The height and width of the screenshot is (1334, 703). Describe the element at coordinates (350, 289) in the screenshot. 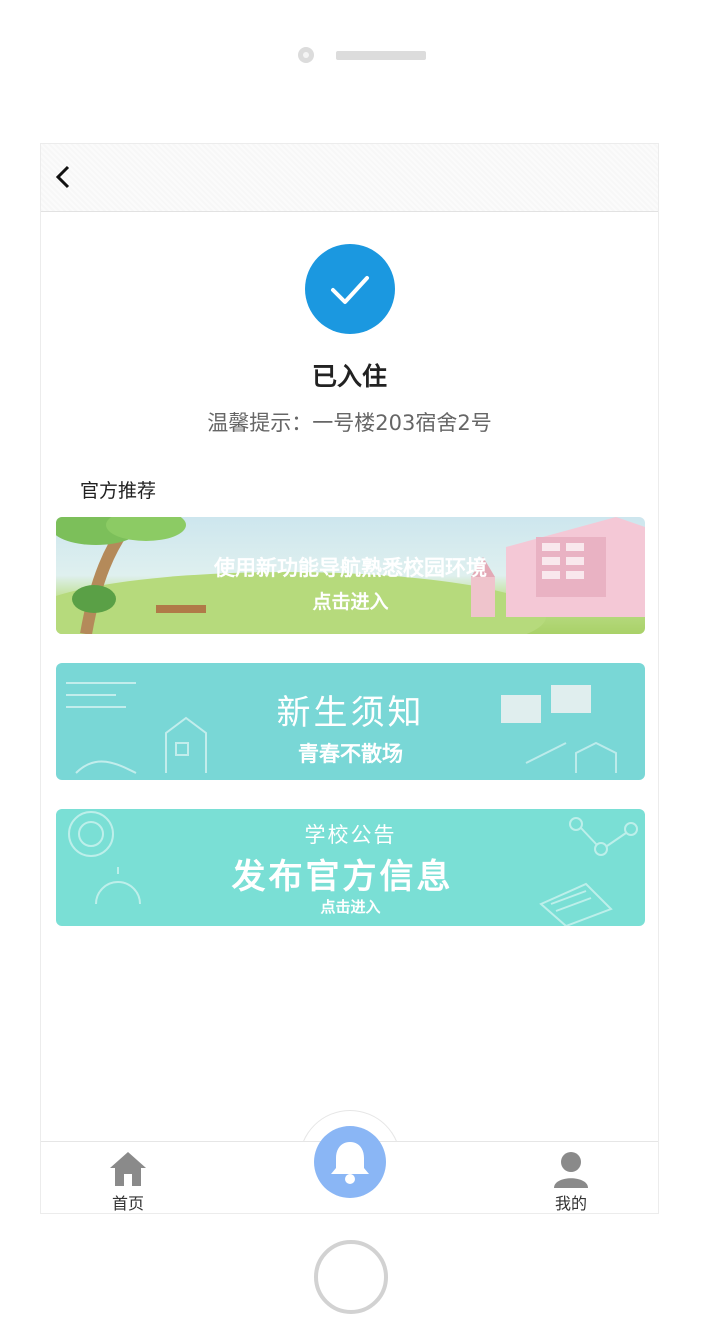

I see `checkmark-icon` at that location.